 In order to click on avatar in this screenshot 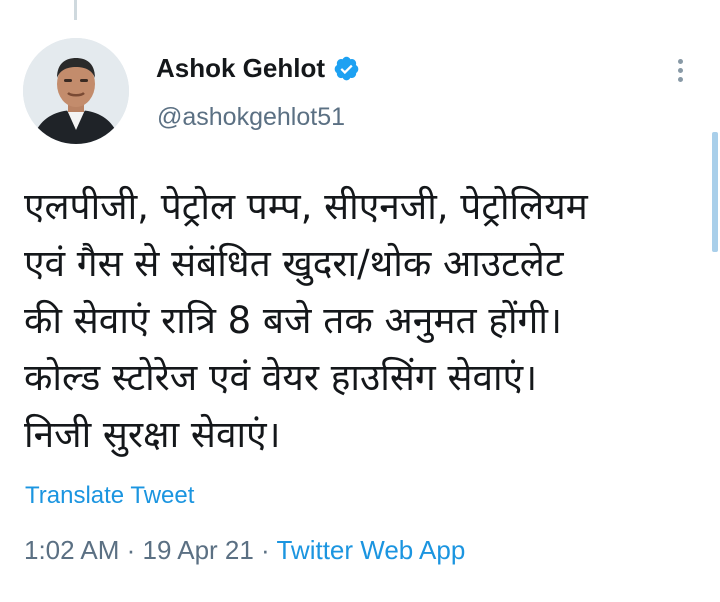, I will do `click(76, 91)`.